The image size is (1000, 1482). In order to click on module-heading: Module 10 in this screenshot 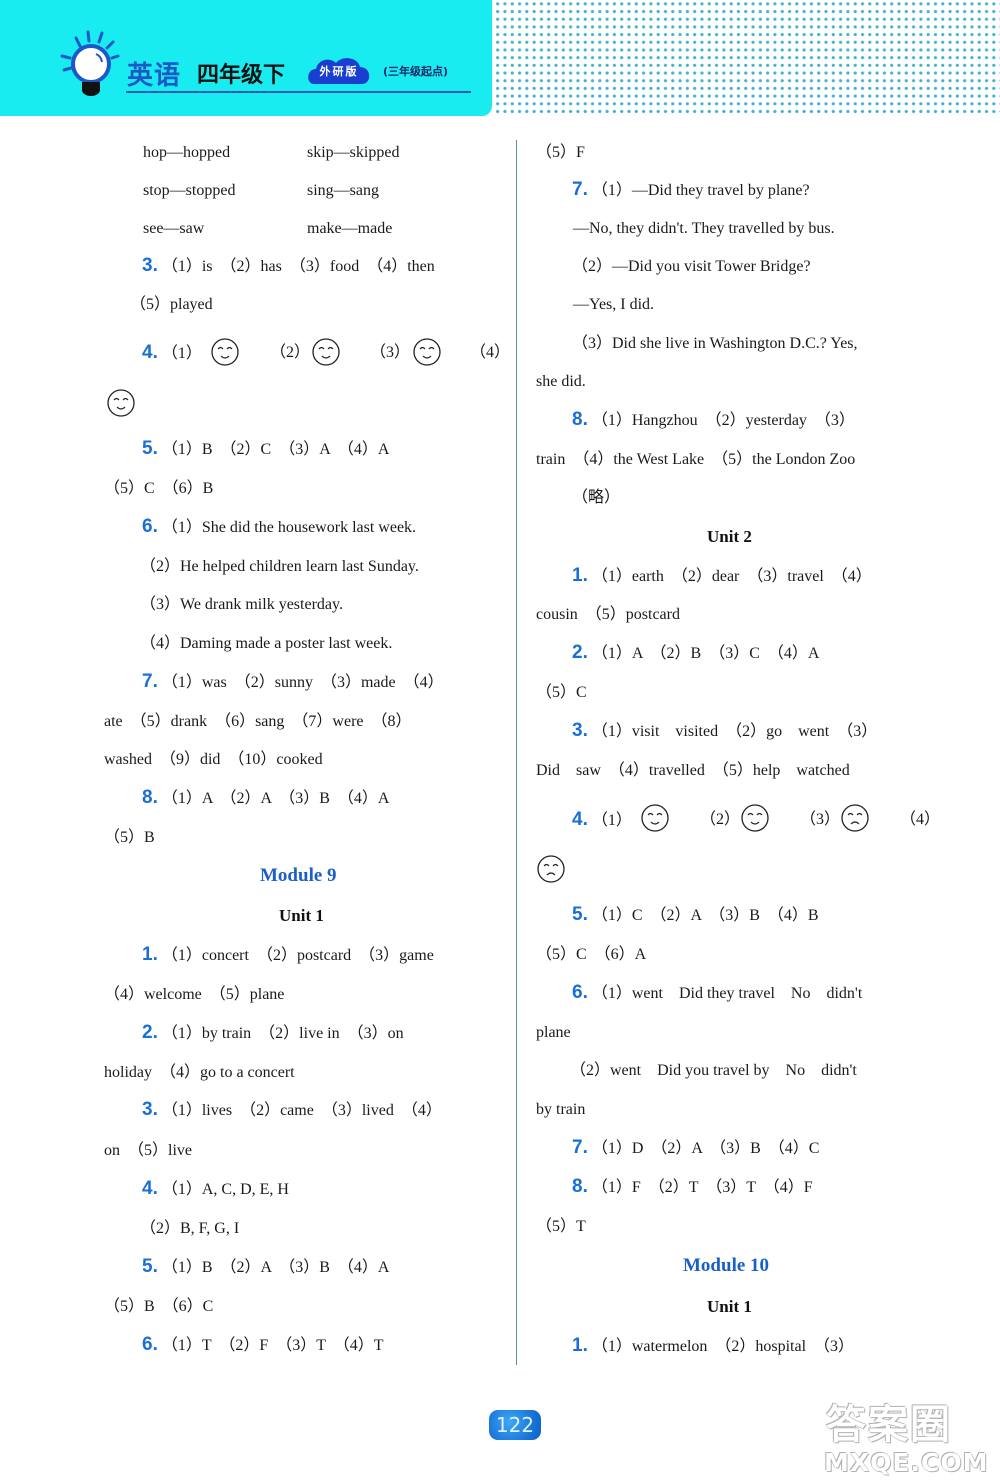, I will do `click(726, 1265)`.